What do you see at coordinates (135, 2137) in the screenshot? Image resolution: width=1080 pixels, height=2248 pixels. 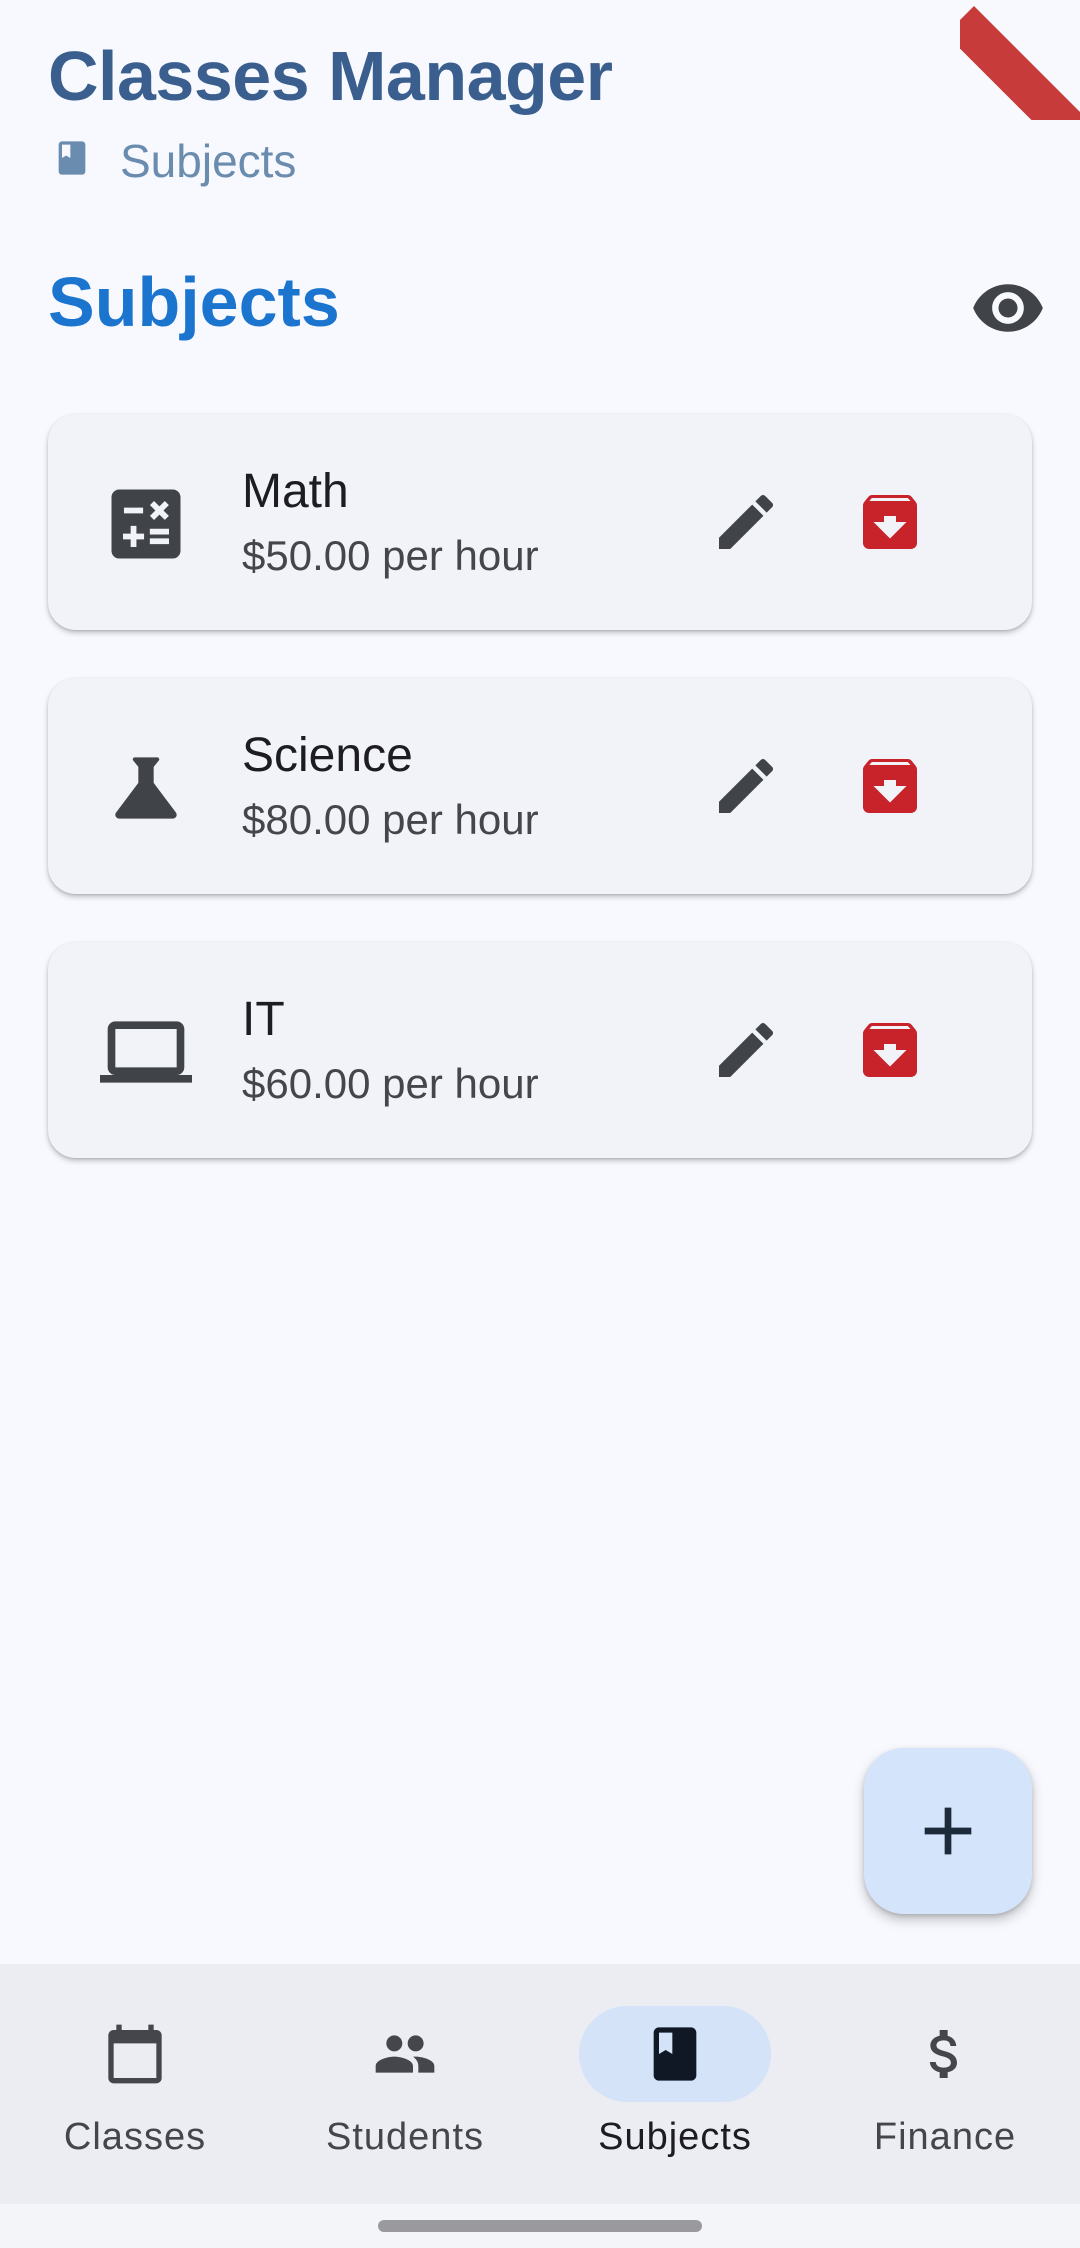 I see `nav-label: Classes` at bounding box center [135, 2137].